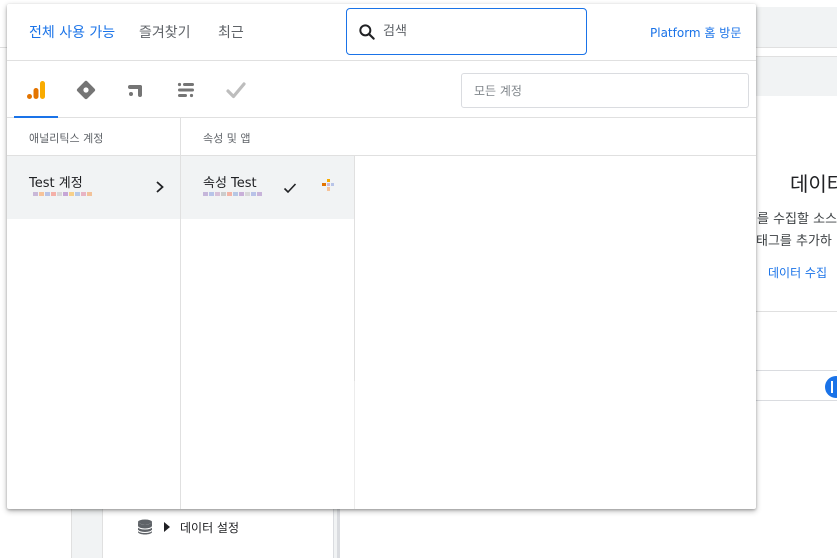 The width and height of the screenshot is (837, 558). Describe the element at coordinates (797, 219) in the screenshot. I see `background-text-line: 를 수집할 소스` at that location.